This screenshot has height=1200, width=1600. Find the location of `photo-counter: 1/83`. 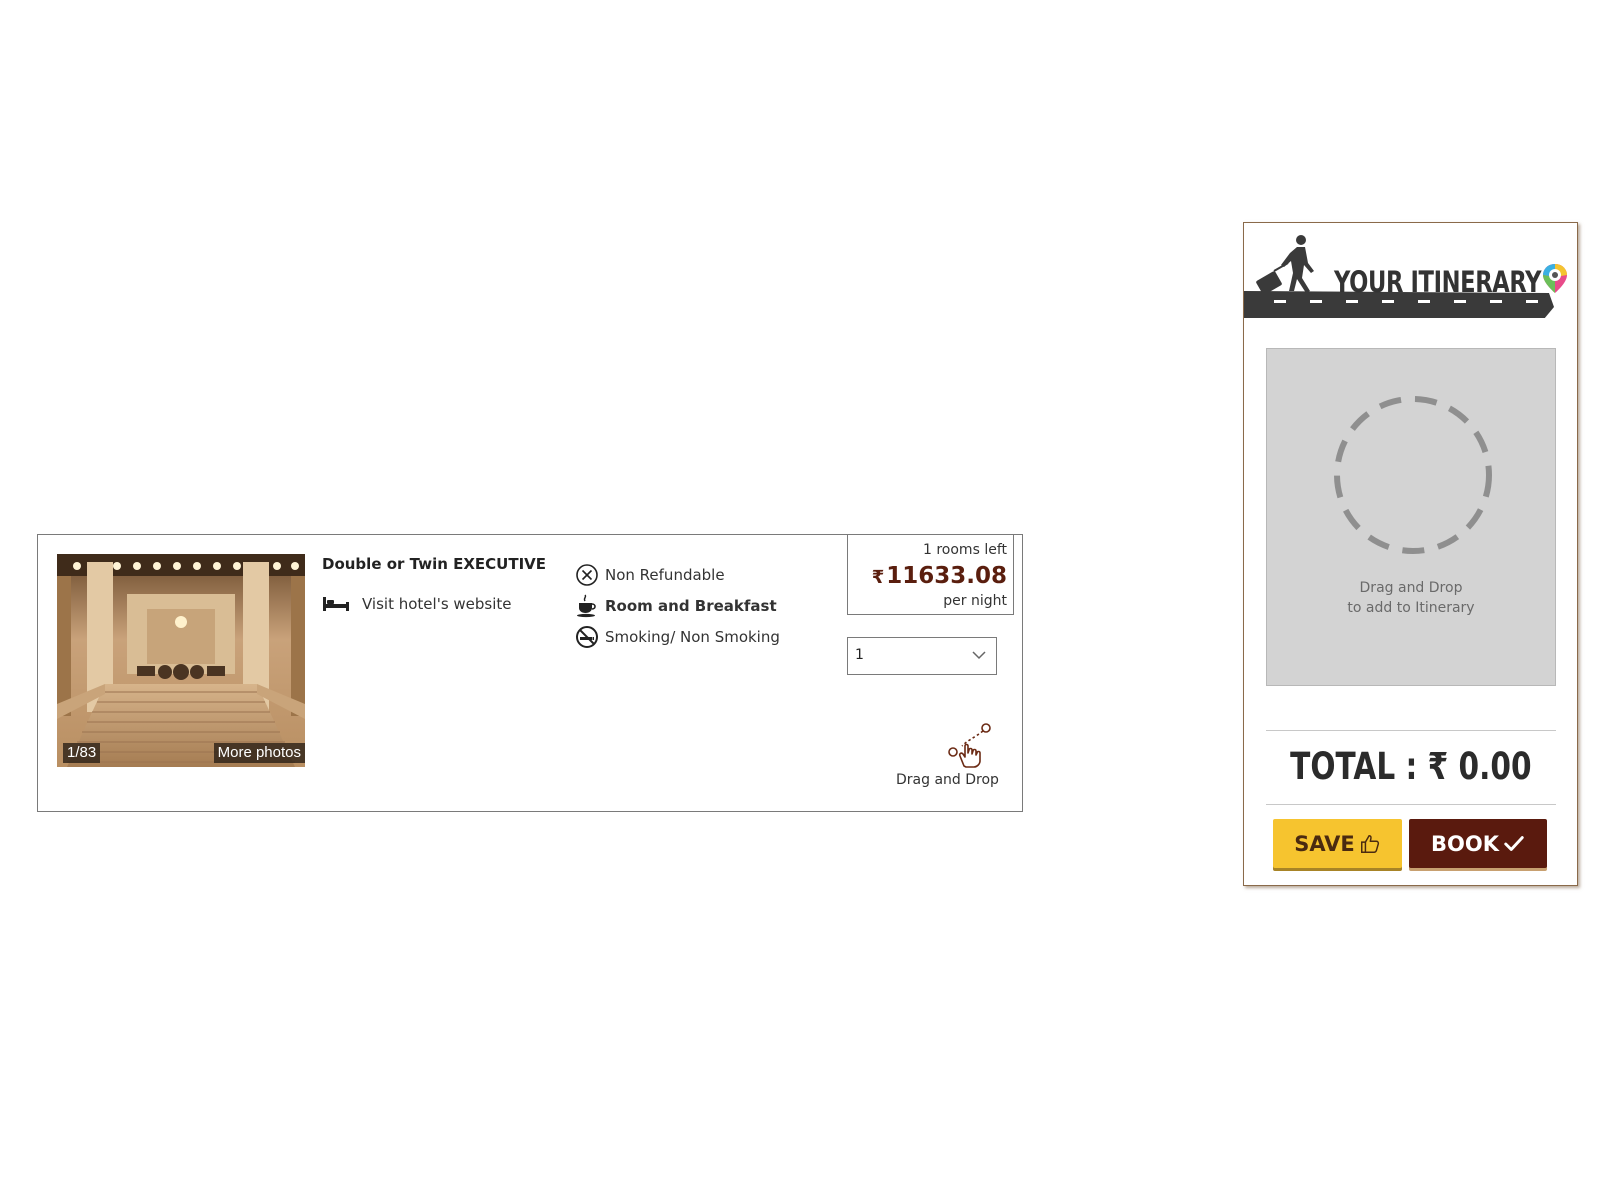

photo-counter: 1/83 is located at coordinates (82, 753).